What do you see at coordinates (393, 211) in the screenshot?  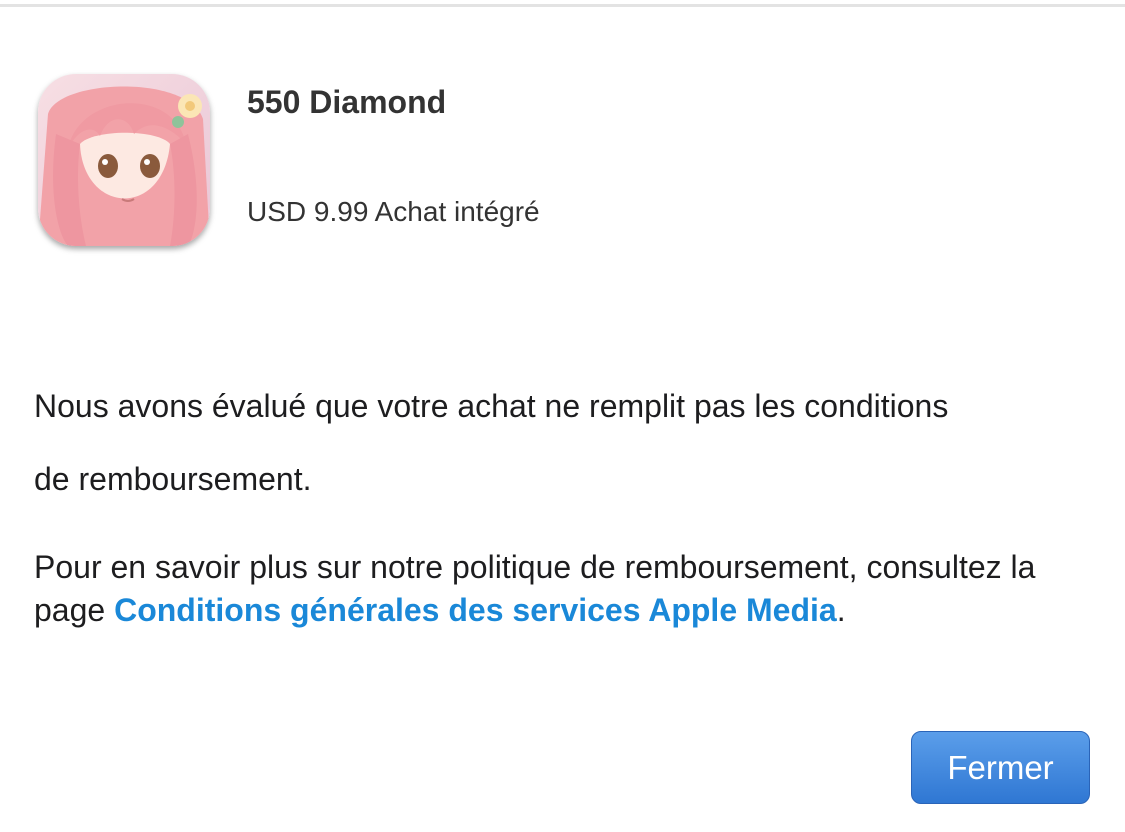 I see `product-price: USD 9.99 Achat intégré` at bounding box center [393, 211].